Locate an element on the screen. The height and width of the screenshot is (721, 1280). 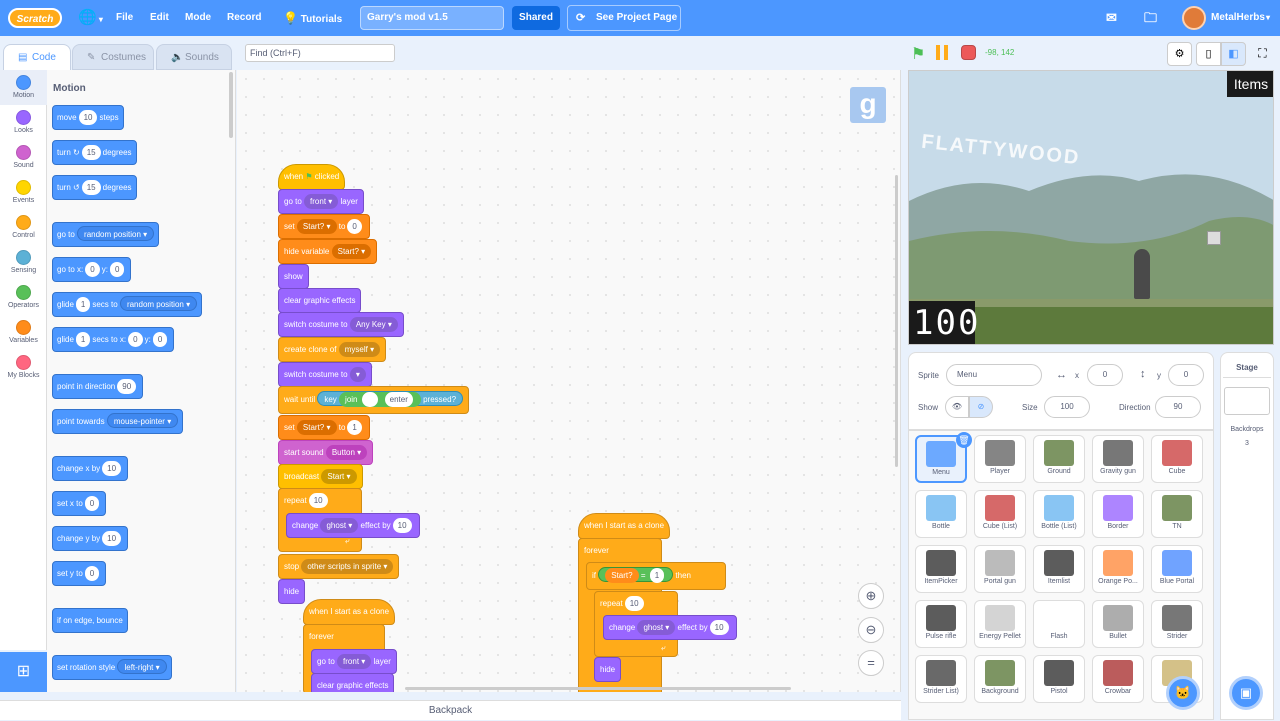
sprite-tile: Pulse rifle is located at coordinates (941, 624).